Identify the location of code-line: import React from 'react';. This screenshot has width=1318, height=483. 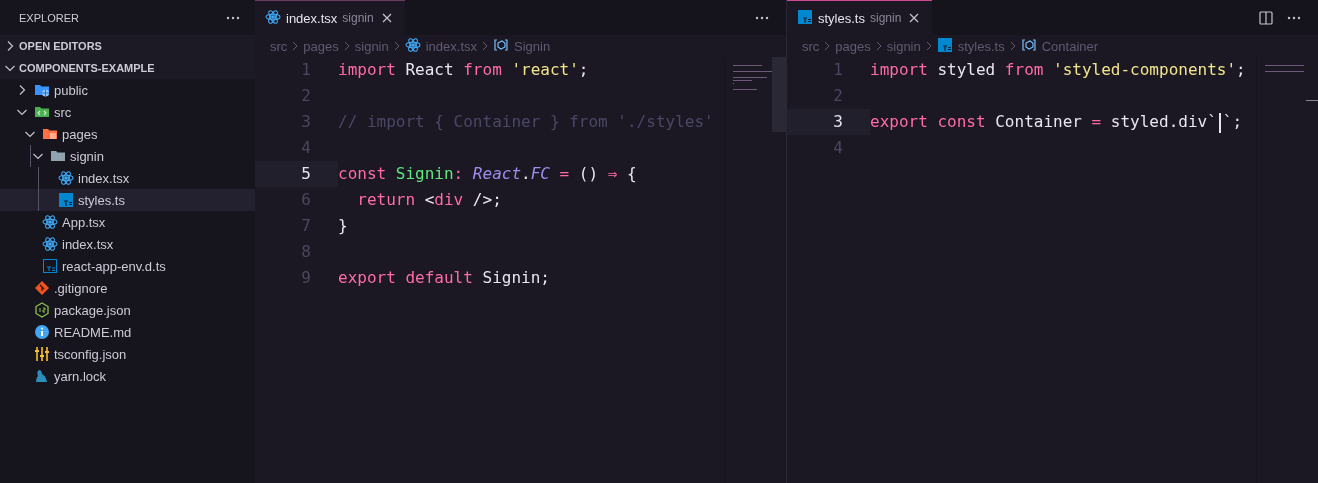
(464, 70).